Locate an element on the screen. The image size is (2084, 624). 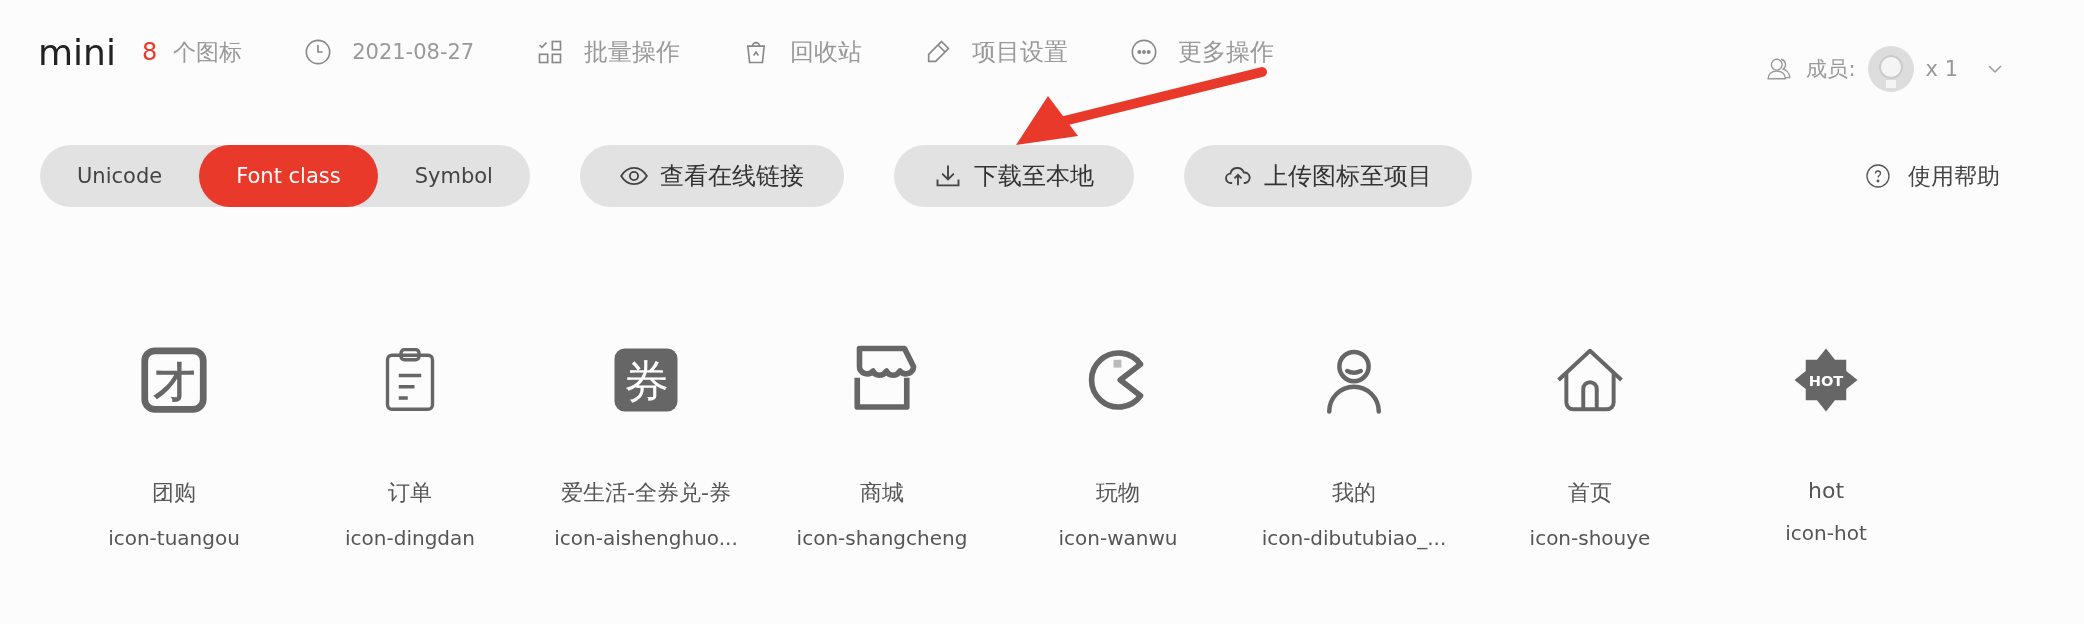
more-icon is located at coordinates (1144, 52).